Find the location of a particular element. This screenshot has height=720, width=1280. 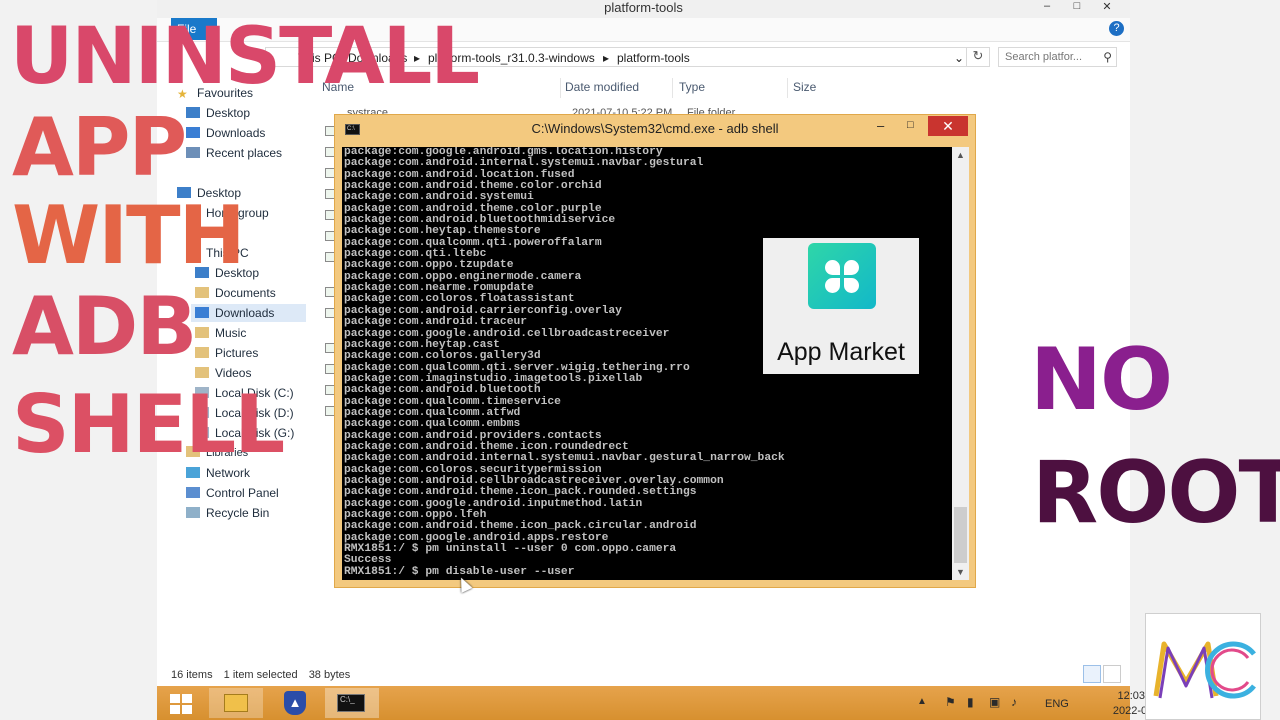

documents-icon is located at coordinates (202, 292).